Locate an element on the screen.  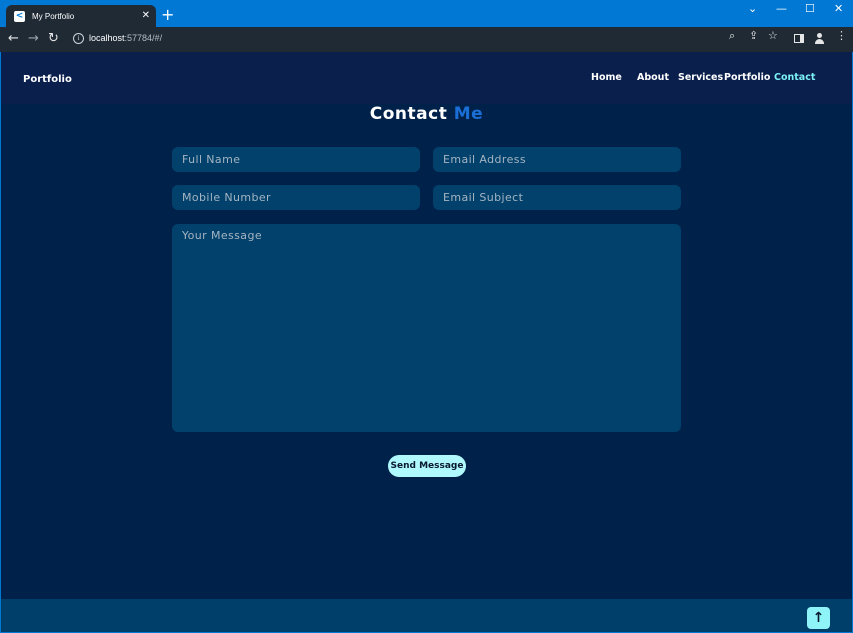
flutter-favicon-icon: < is located at coordinates (19, 16).